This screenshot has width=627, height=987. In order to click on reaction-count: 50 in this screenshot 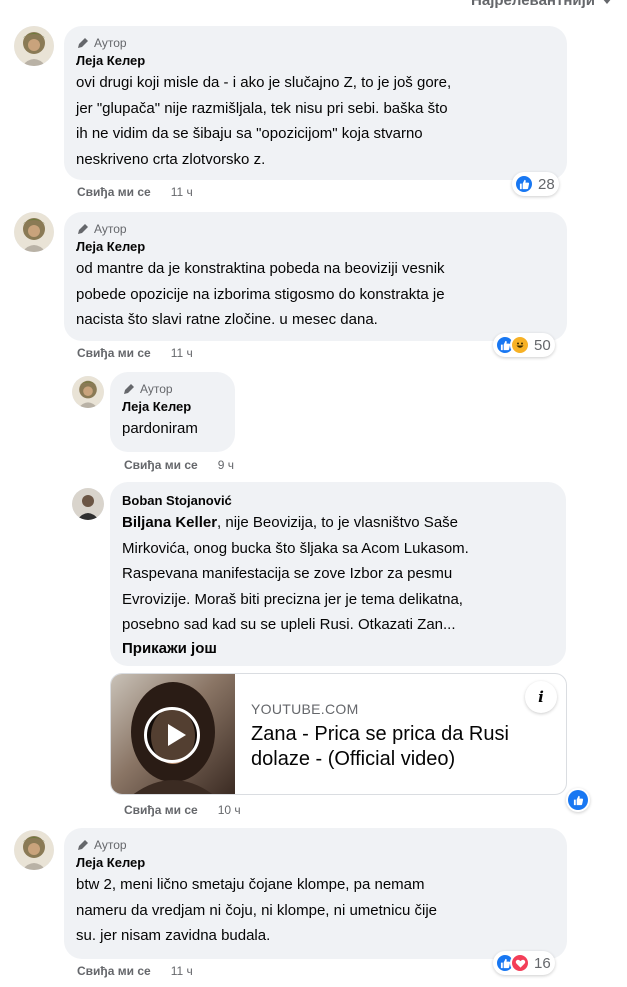, I will do `click(542, 345)`.